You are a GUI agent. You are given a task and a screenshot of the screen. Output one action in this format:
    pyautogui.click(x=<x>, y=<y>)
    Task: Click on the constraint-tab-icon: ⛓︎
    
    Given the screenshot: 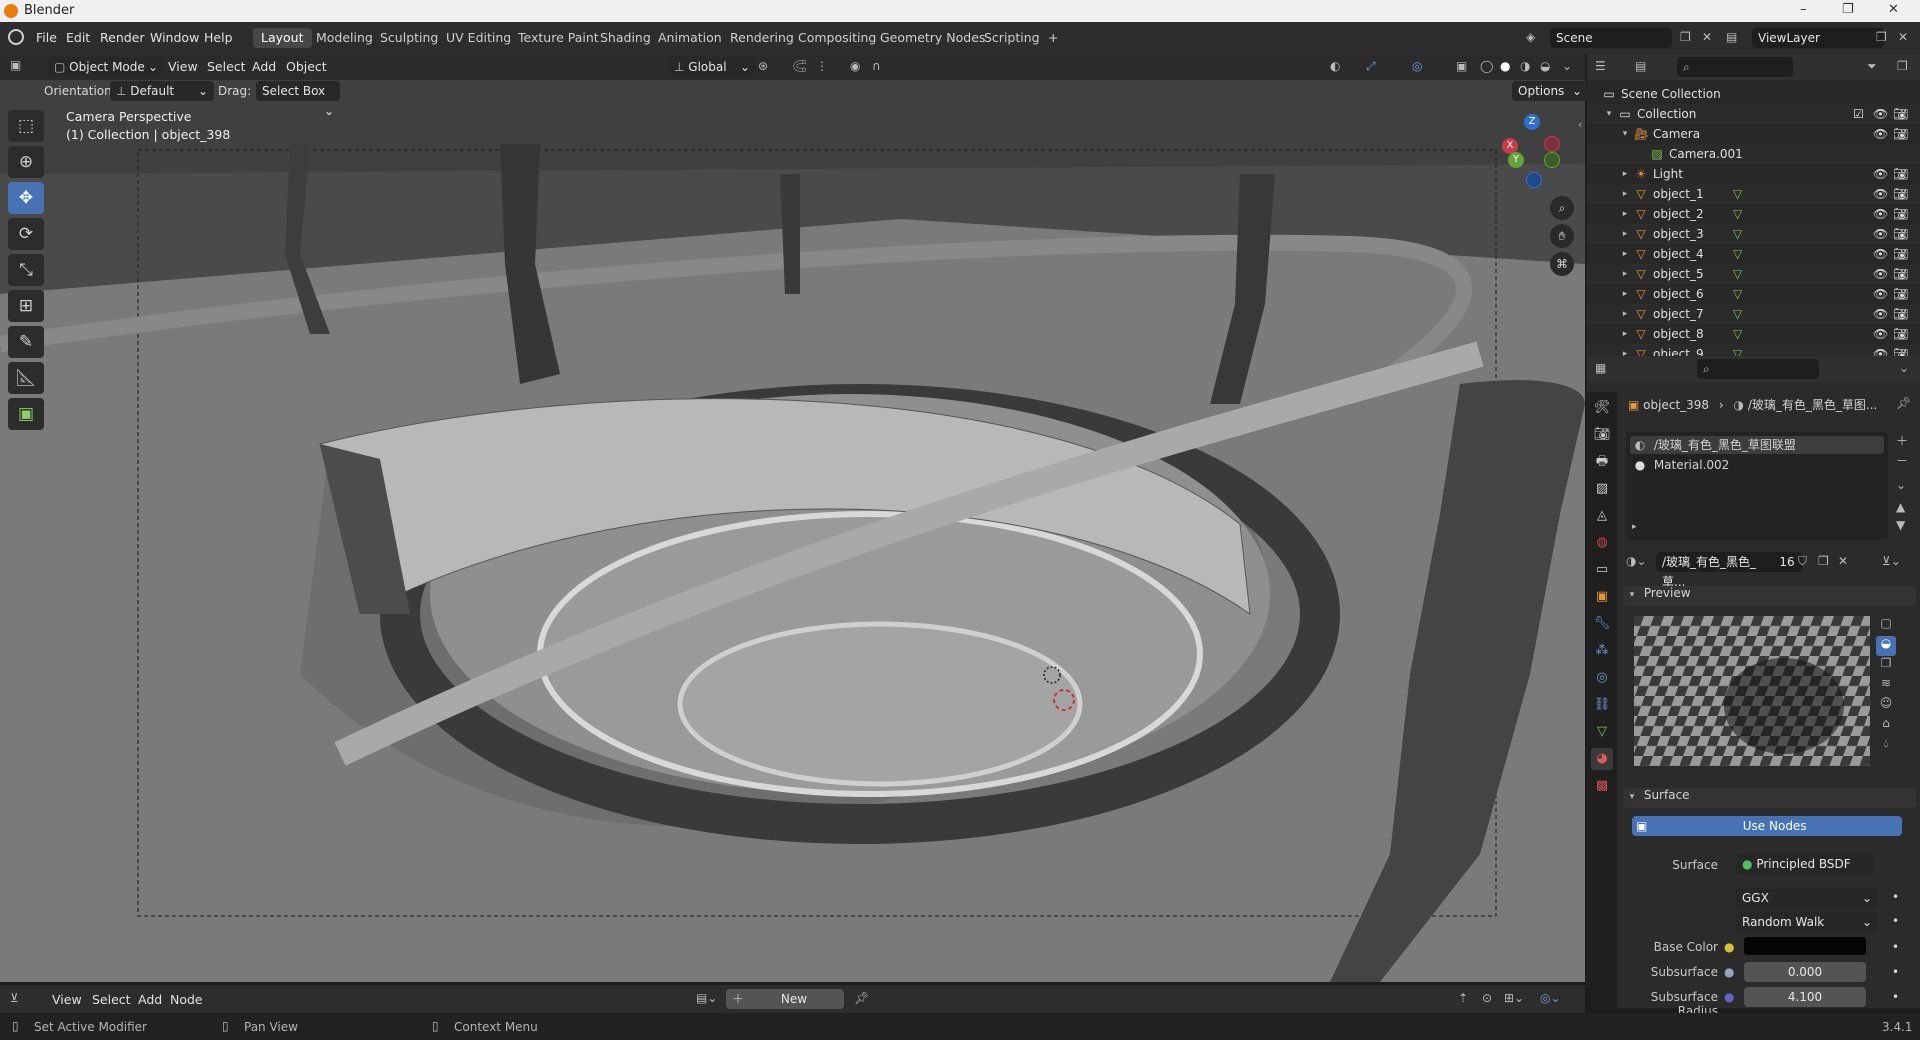 What is the action you would take?
    pyautogui.click(x=1602, y=705)
    